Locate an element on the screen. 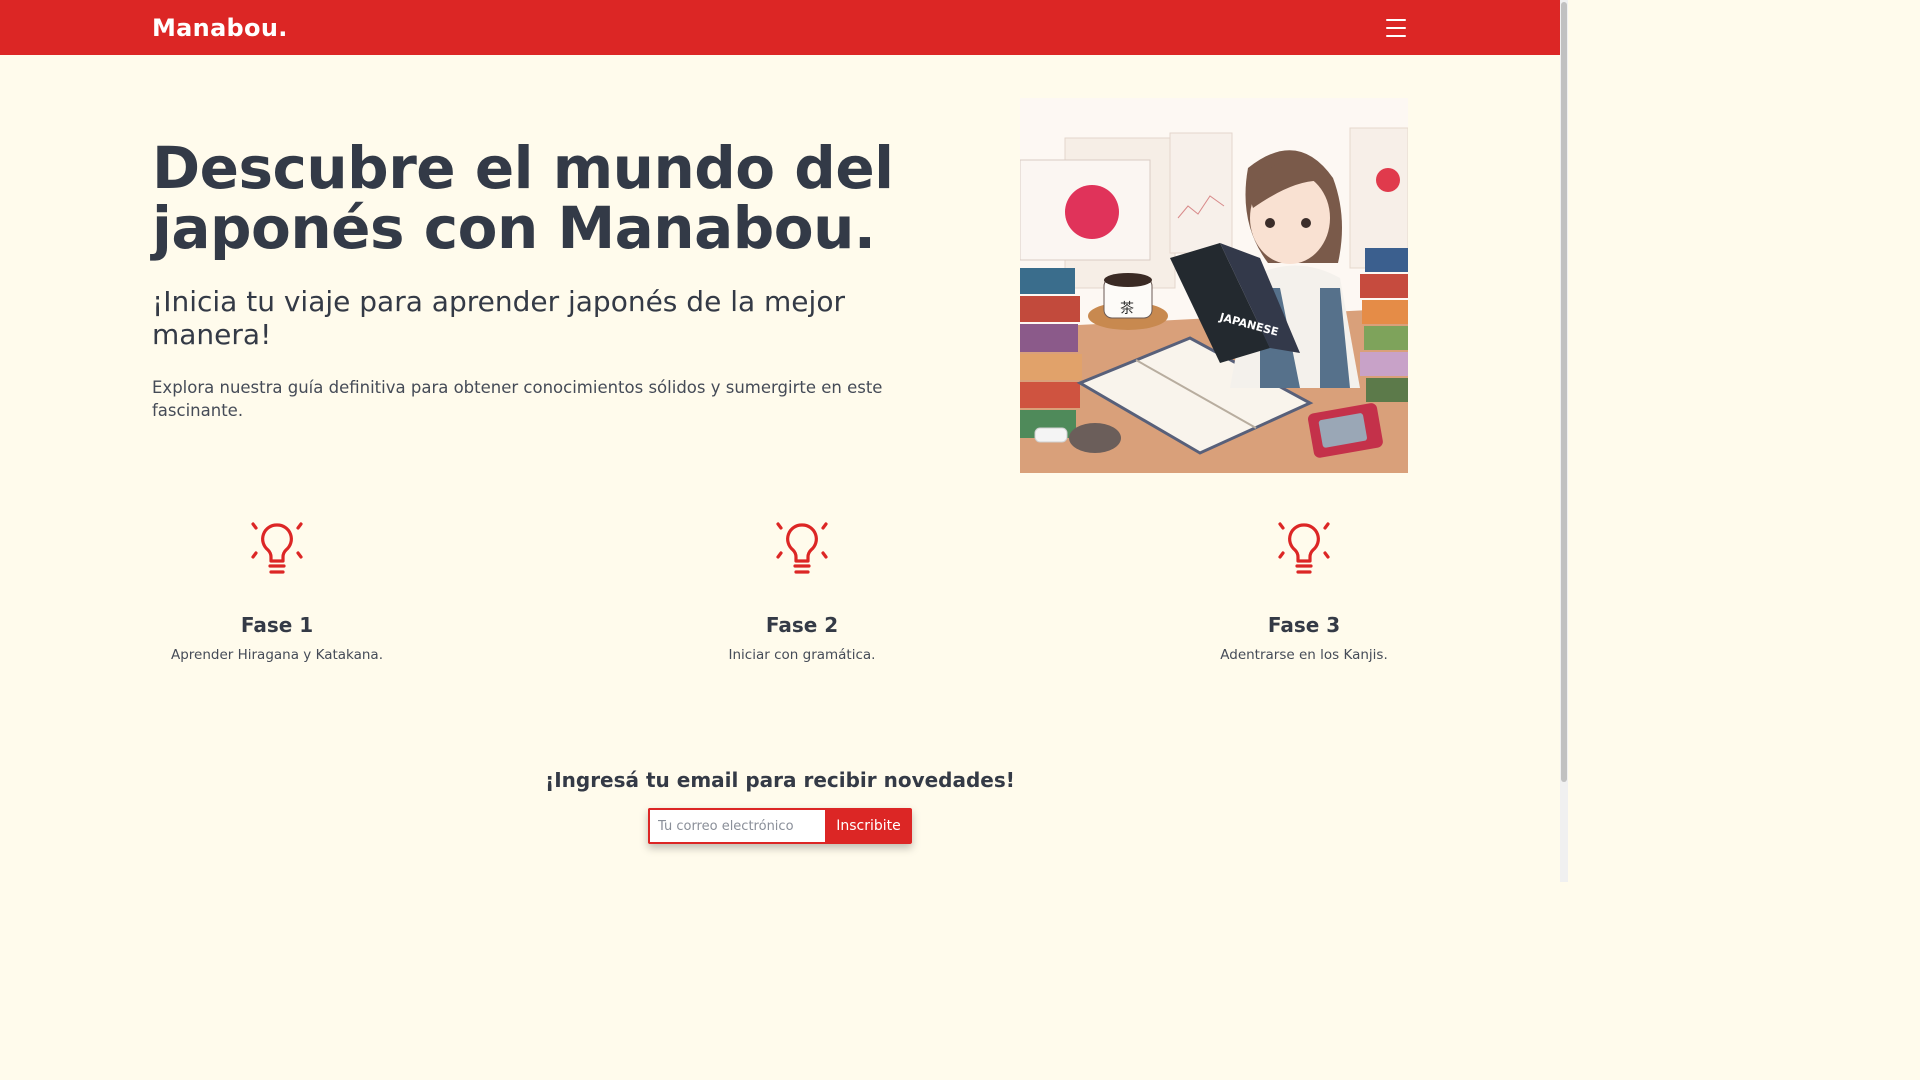 The height and width of the screenshot is (1080, 1920). top-navbar: Manabou. is located at coordinates (780, 27).